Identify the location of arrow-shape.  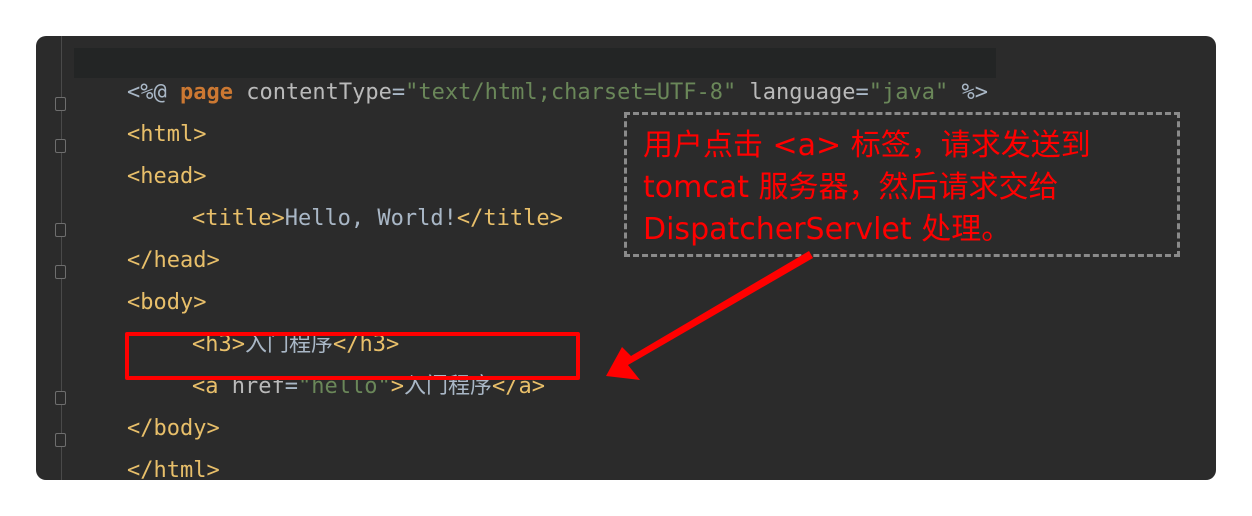
(709, 315).